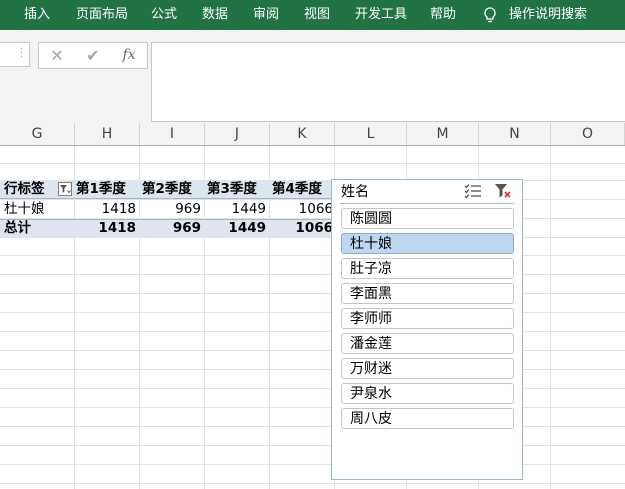 The height and width of the screenshot is (489, 625). Describe the element at coordinates (237, 134) in the screenshot. I see `column-header-j: J` at that location.